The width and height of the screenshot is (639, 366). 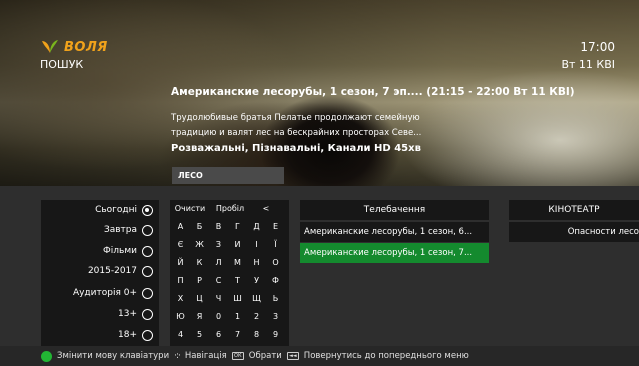 I want to click on filter-18: 18+, so click(x=135, y=335).